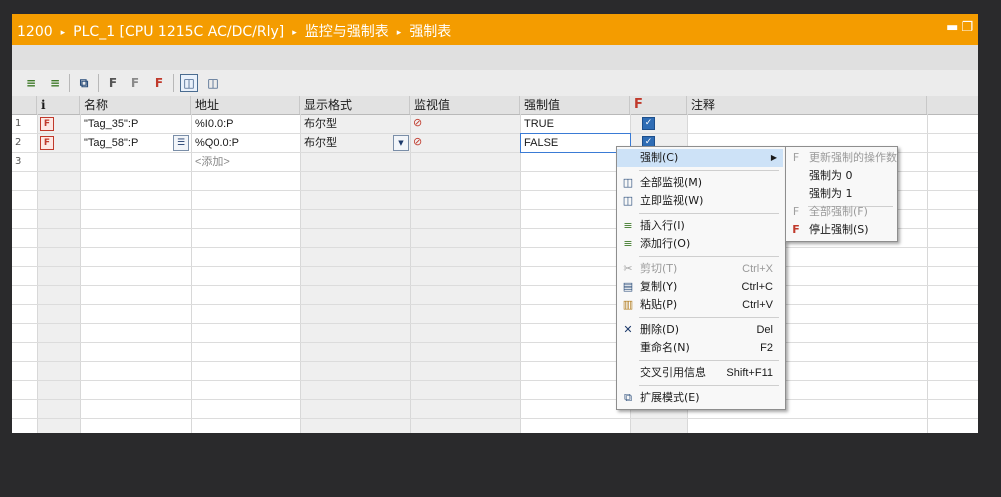 The width and height of the screenshot is (1001, 497). What do you see at coordinates (700, 158) in the screenshot?
I see `menu-item-force: 强制(C) ▶` at bounding box center [700, 158].